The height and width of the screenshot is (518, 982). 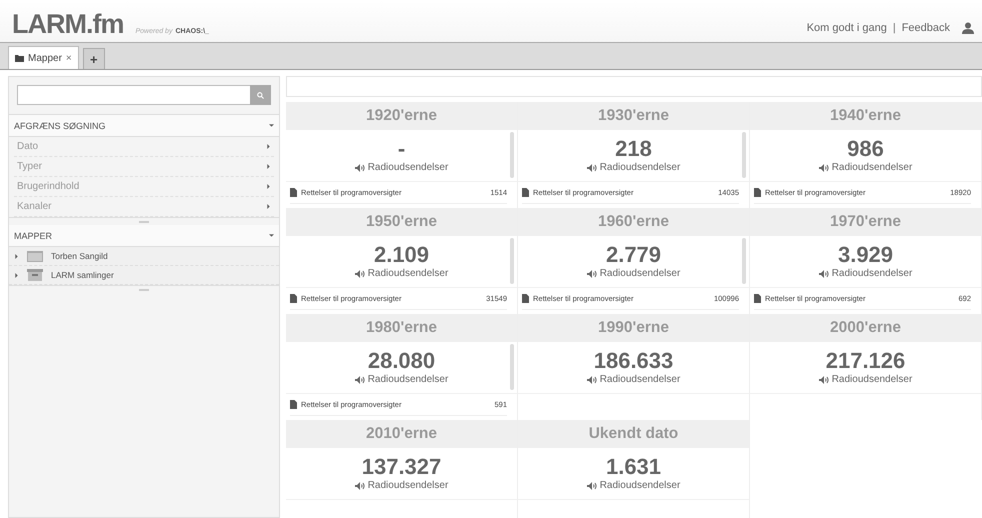 What do you see at coordinates (69, 58) in the screenshot?
I see `close-button: ×` at bounding box center [69, 58].